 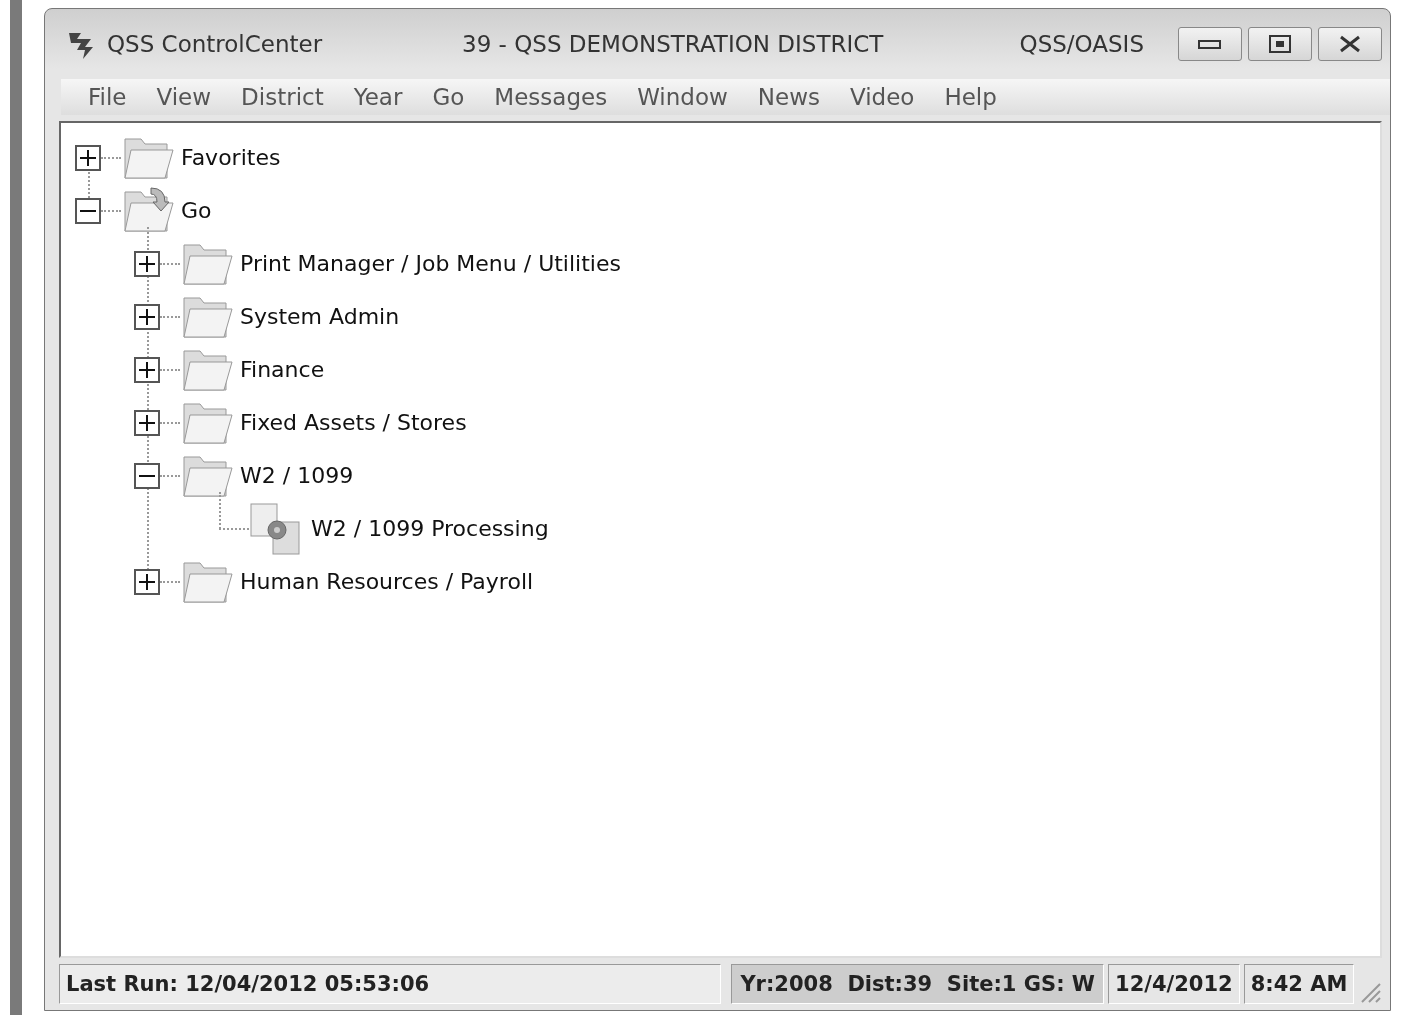 I want to click on menu-item: File, so click(x=107, y=97).